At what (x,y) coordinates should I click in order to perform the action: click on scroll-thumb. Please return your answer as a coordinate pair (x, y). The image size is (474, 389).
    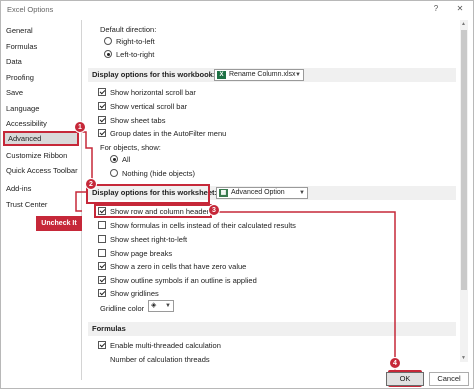
    Looking at the image, I should click on (464, 160).